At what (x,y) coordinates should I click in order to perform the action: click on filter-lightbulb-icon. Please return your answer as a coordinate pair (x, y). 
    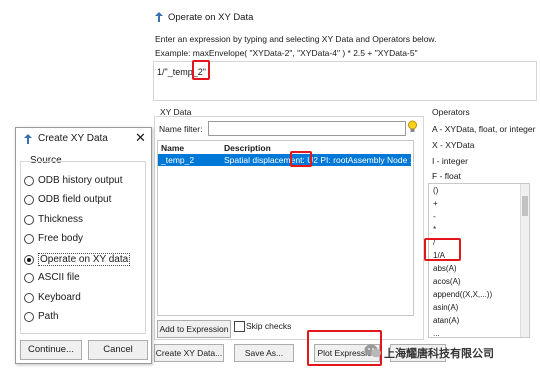
    Looking at the image, I should click on (412, 128).